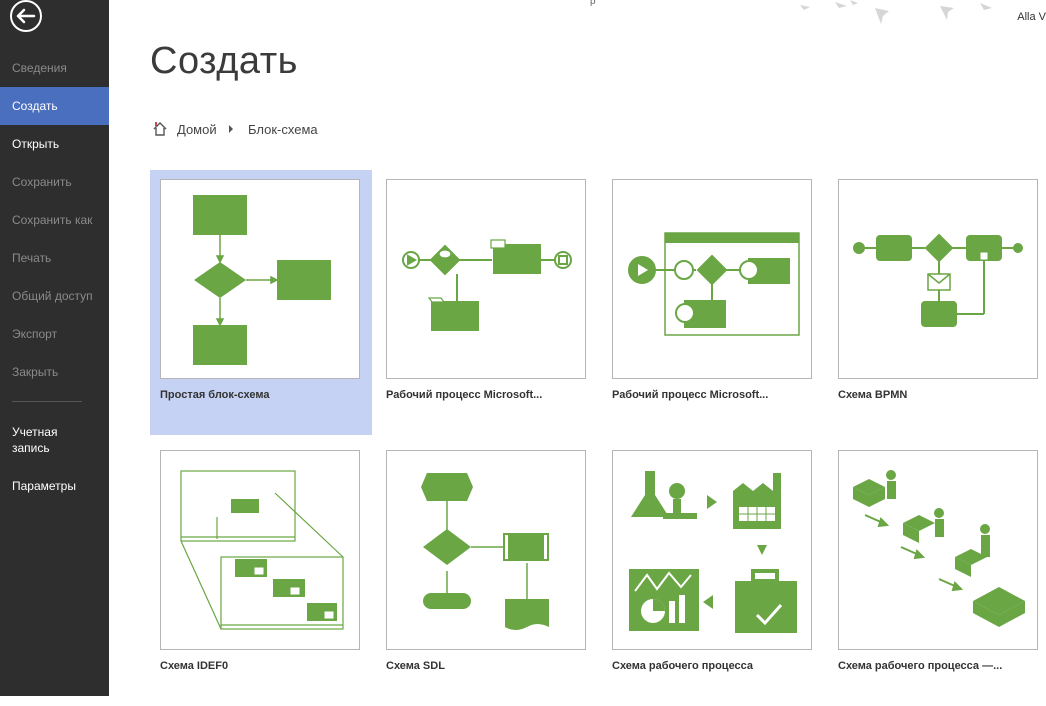 The height and width of the screenshot is (706, 1046). I want to click on idef0-thumbnail-icon, so click(262, 550).